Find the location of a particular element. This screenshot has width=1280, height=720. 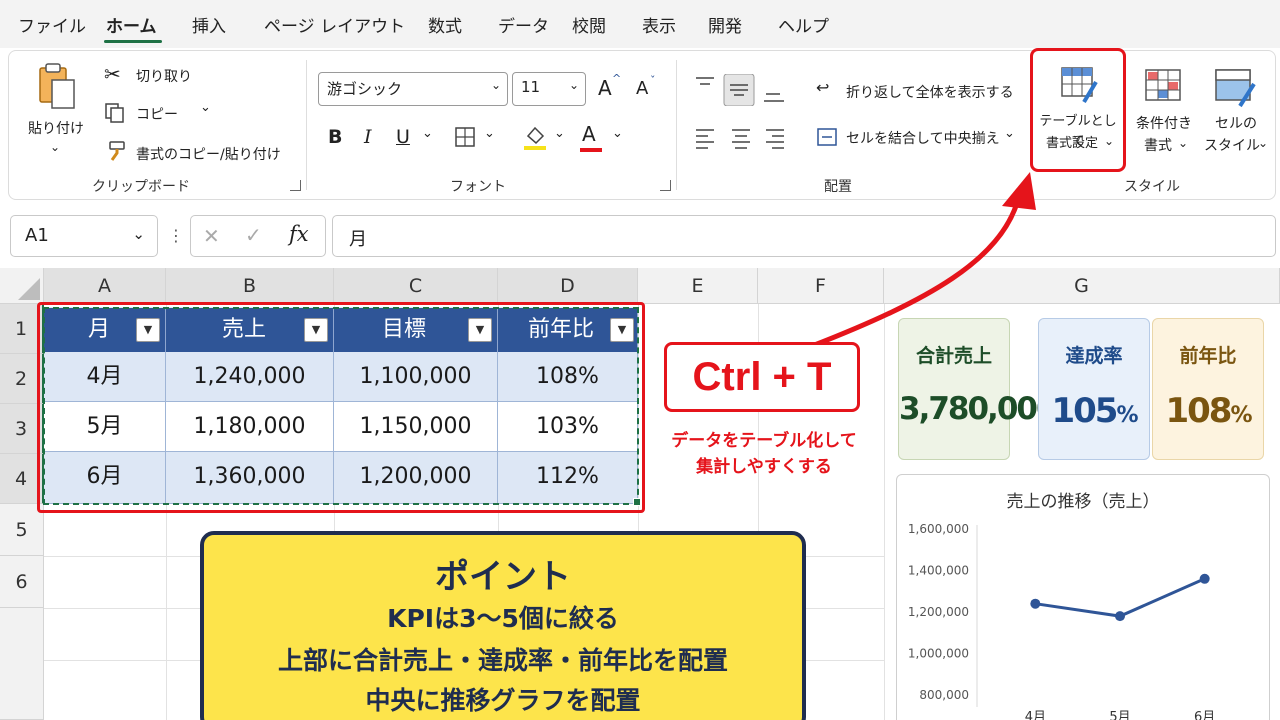

kpi-value: 105% is located at coordinates (1094, 411).